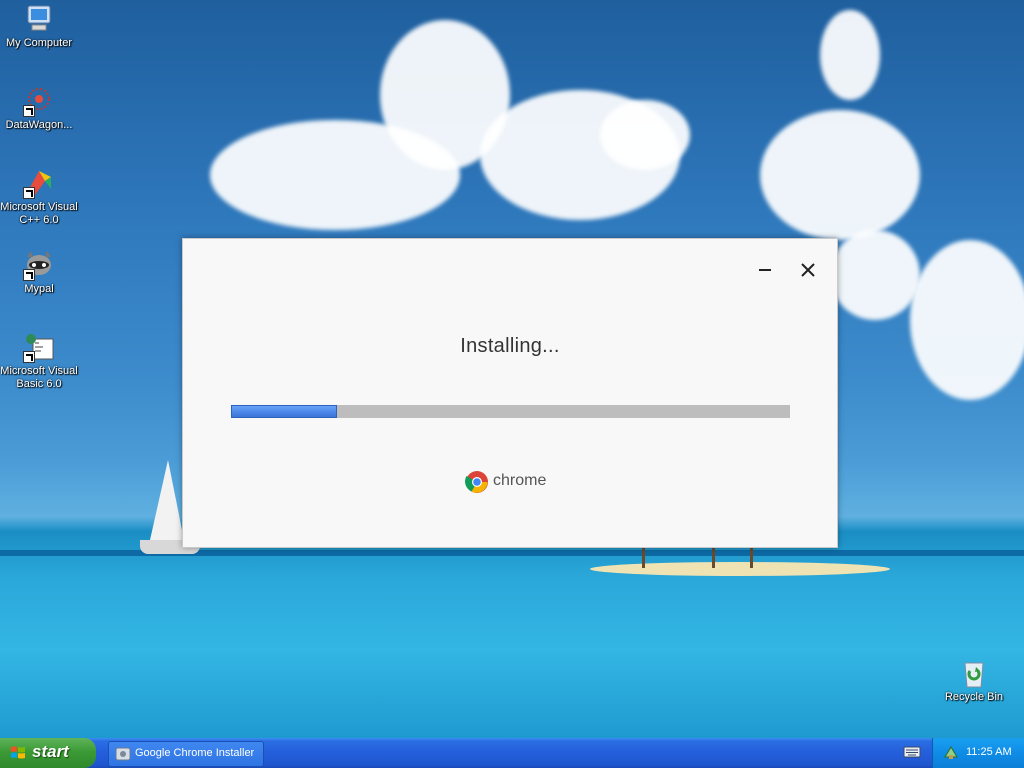  What do you see at coordinates (912, 752) in the screenshot?
I see `keyboard-icon` at bounding box center [912, 752].